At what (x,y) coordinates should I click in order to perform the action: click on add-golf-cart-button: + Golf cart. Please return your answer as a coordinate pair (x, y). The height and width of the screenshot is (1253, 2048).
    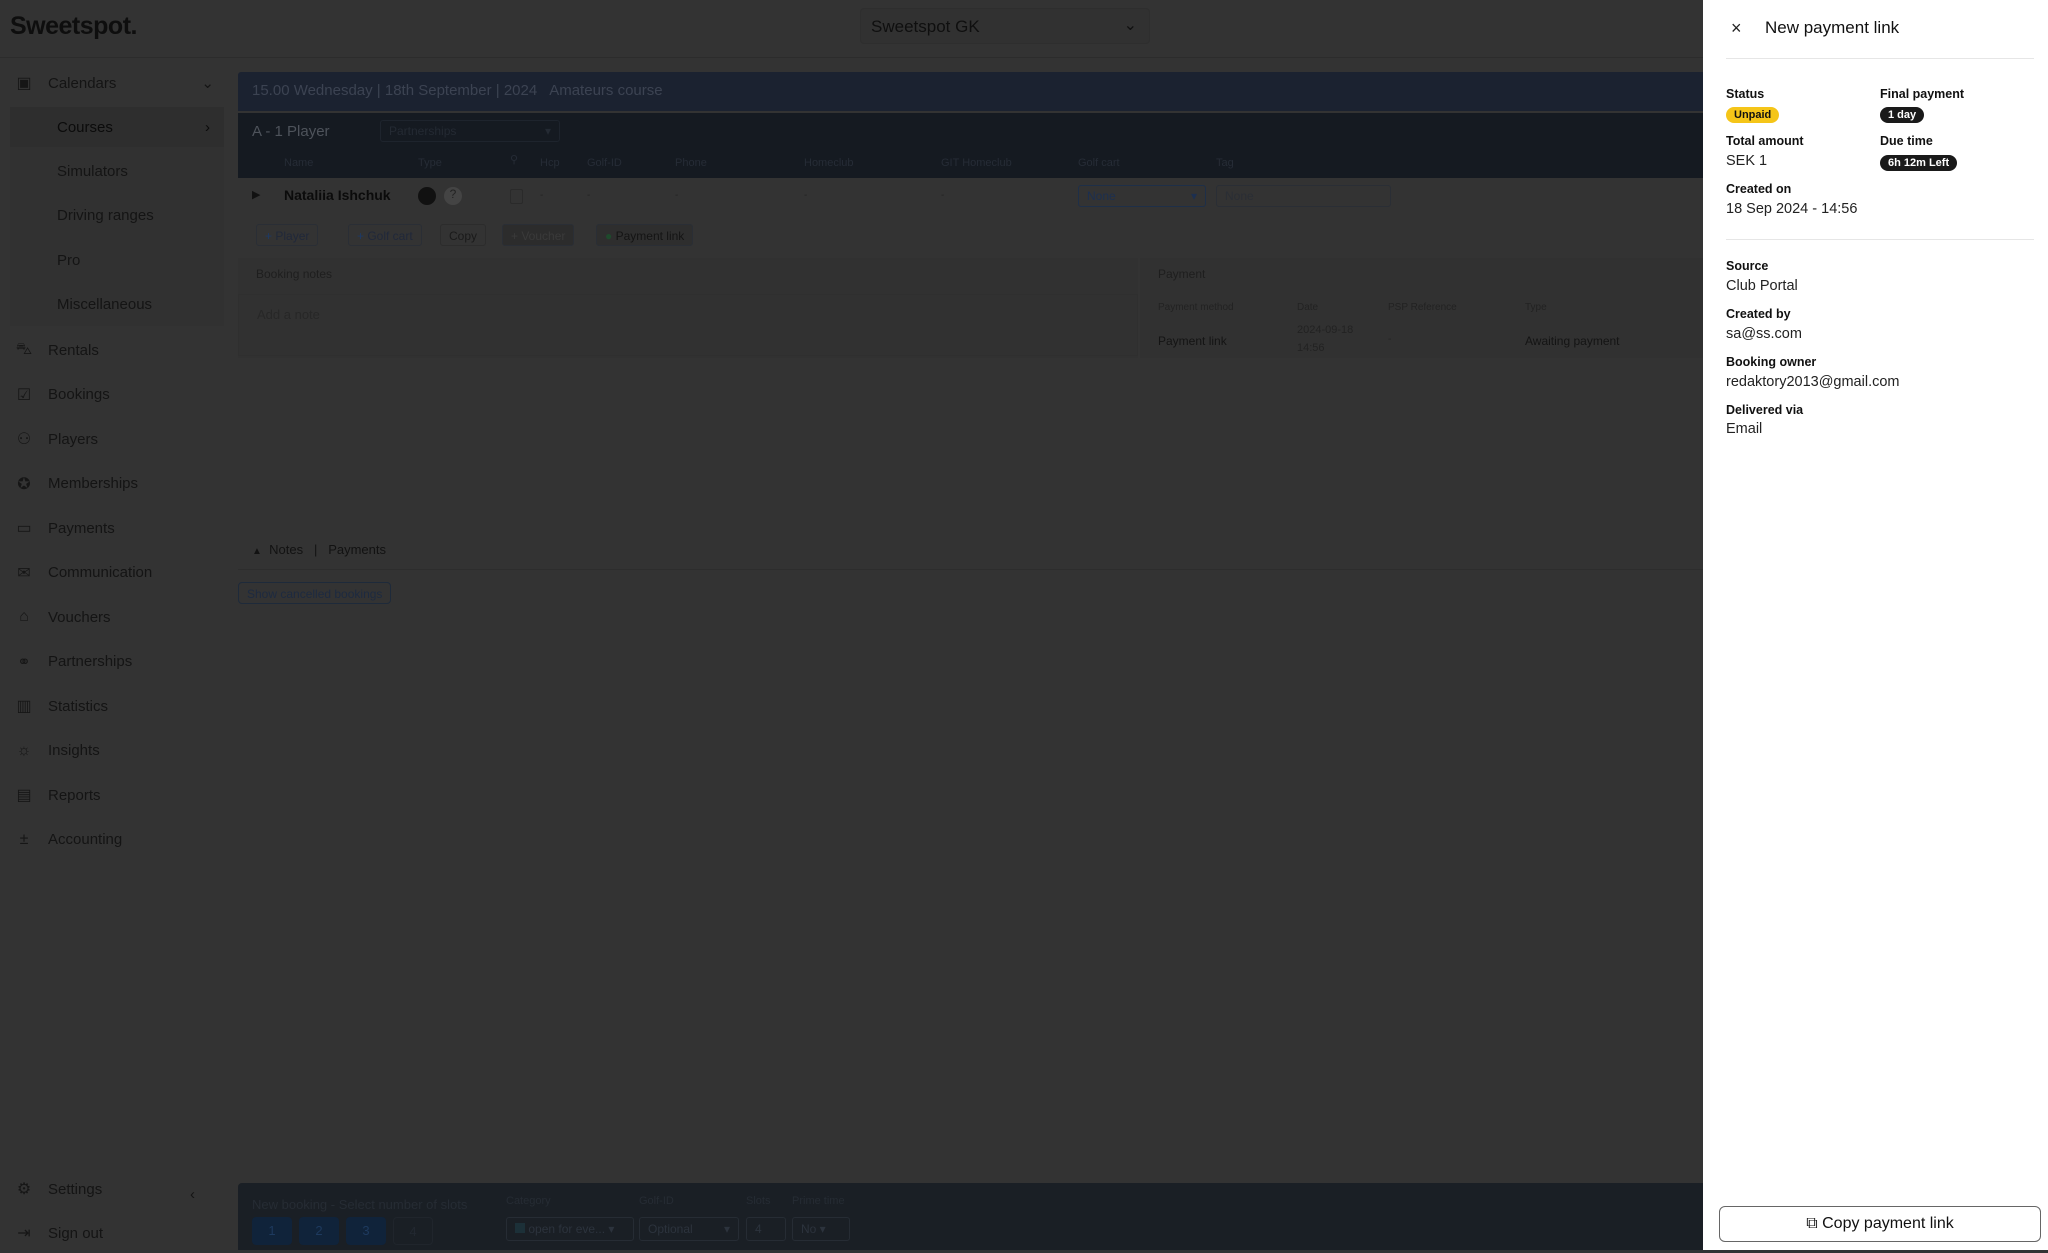
    Looking at the image, I should click on (385, 235).